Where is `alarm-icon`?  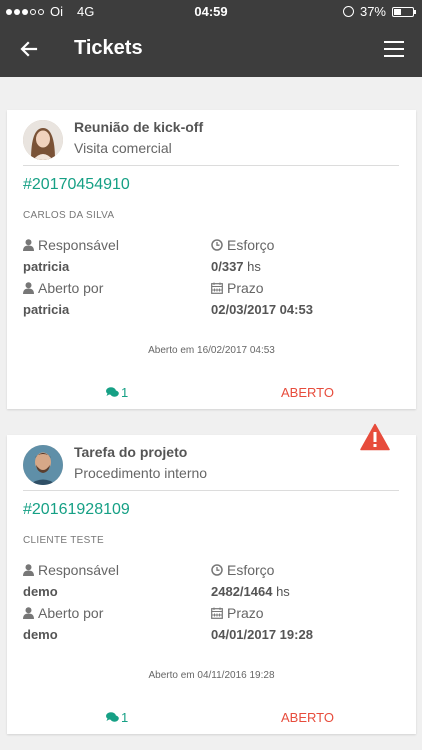
alarm-icon is located at coordinates (348, 11).